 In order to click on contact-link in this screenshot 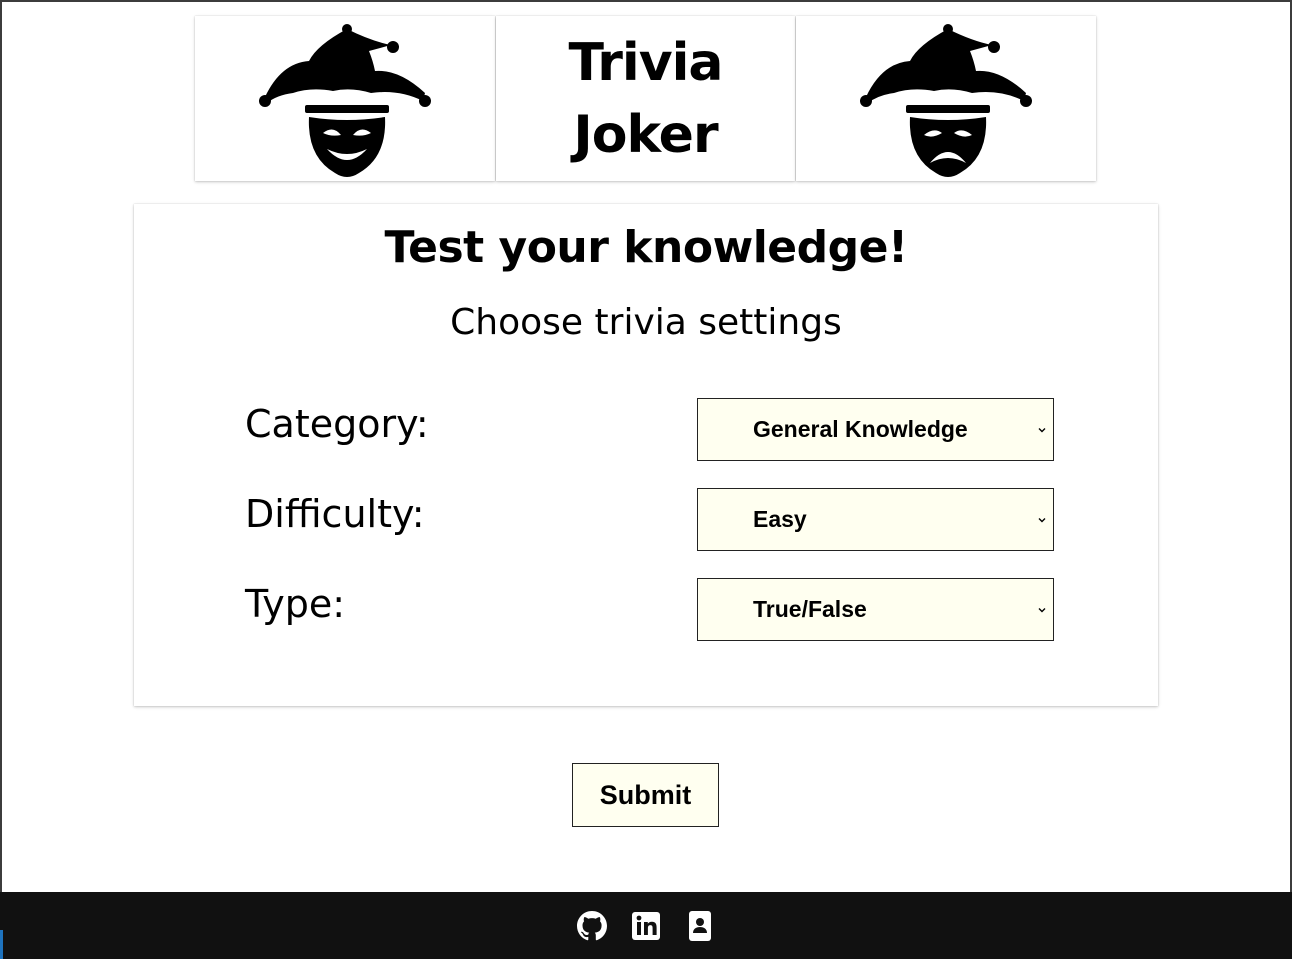, I will do `click(700, 926)`.